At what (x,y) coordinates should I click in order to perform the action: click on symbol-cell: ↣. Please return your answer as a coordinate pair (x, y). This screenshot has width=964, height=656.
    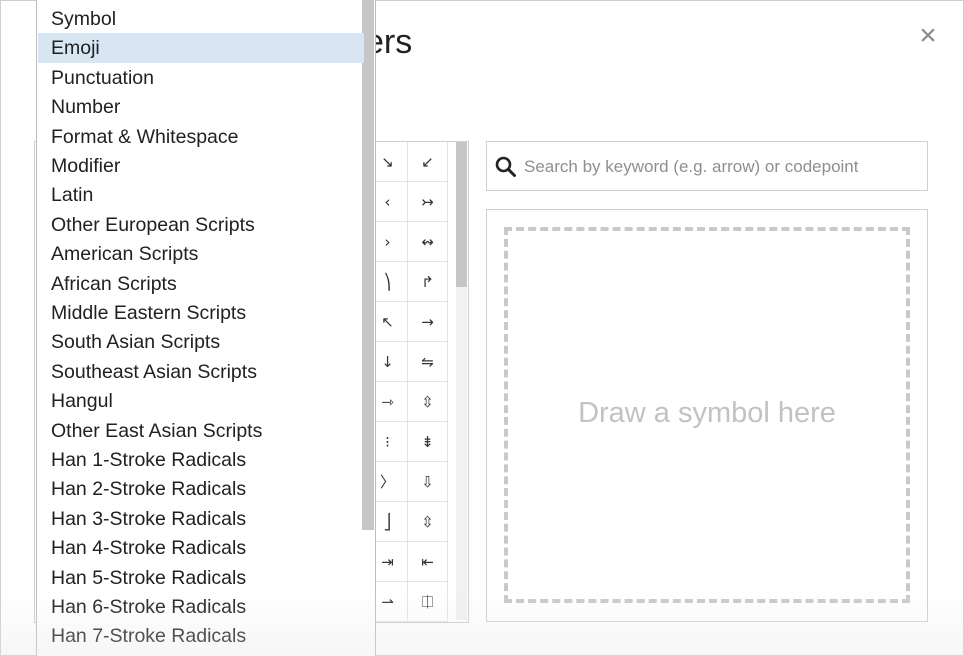
    Looking at the image, I should click on (428, 202).